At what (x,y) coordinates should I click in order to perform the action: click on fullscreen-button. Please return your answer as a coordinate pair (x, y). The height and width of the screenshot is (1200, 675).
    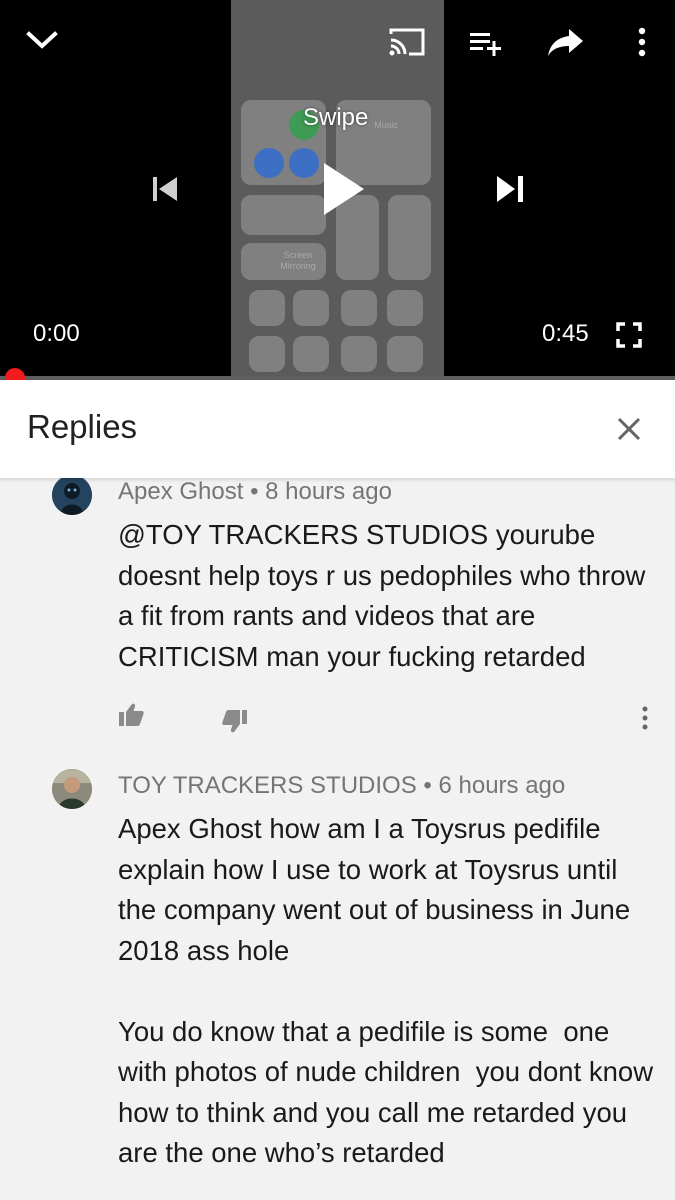
    Looking at the image, I should click on (629, 335).